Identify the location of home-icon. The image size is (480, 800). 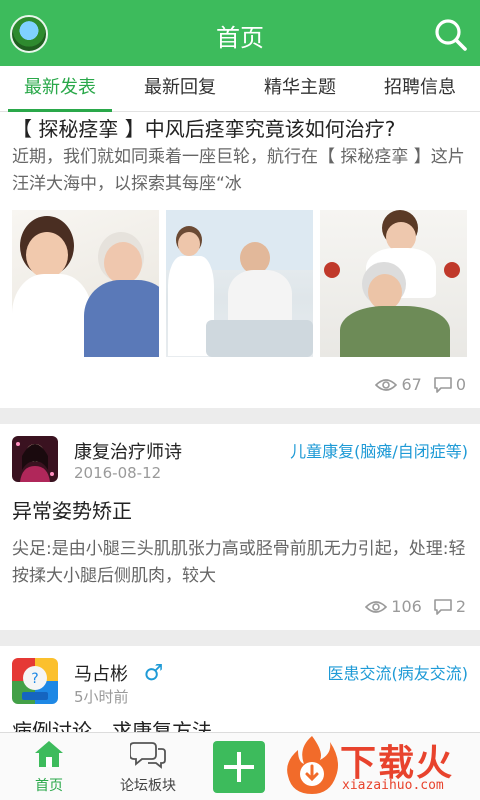
(49, 754).